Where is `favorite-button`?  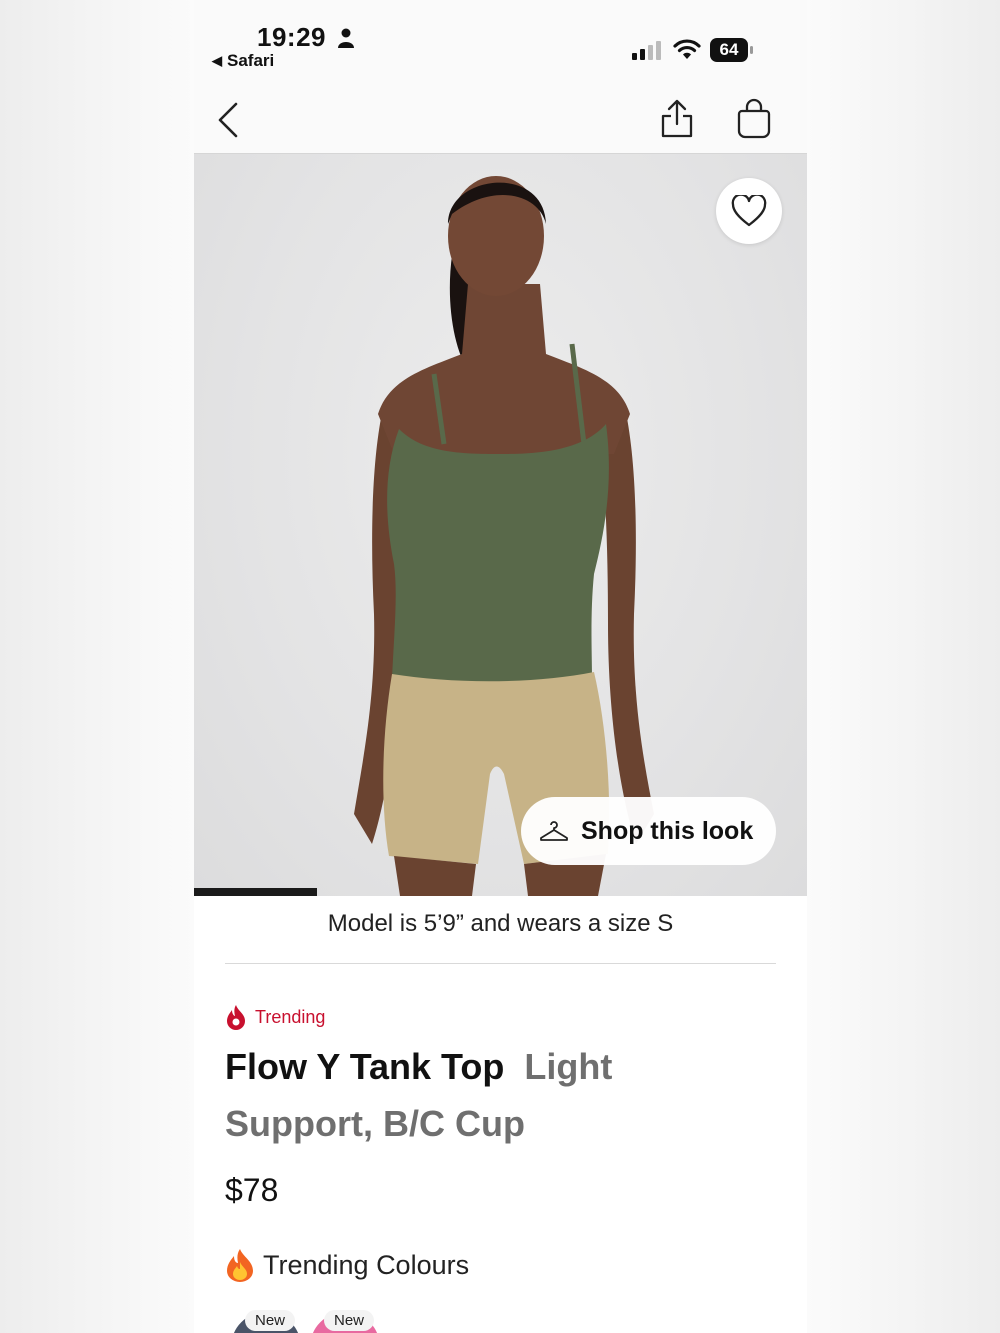
favorite-button is located at coordinates (749, 211).